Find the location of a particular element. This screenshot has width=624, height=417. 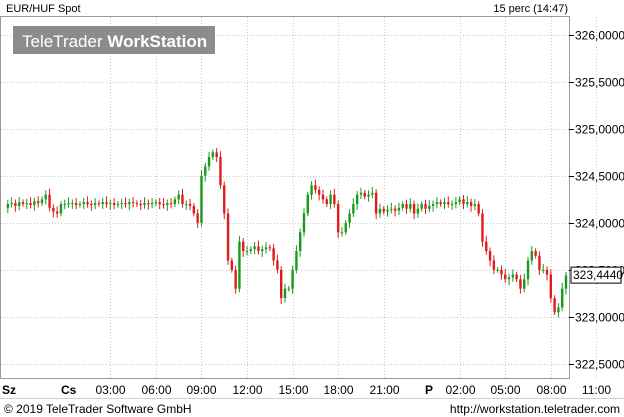

last-price-label: 323,4440 is located at coordinates (598, 275).